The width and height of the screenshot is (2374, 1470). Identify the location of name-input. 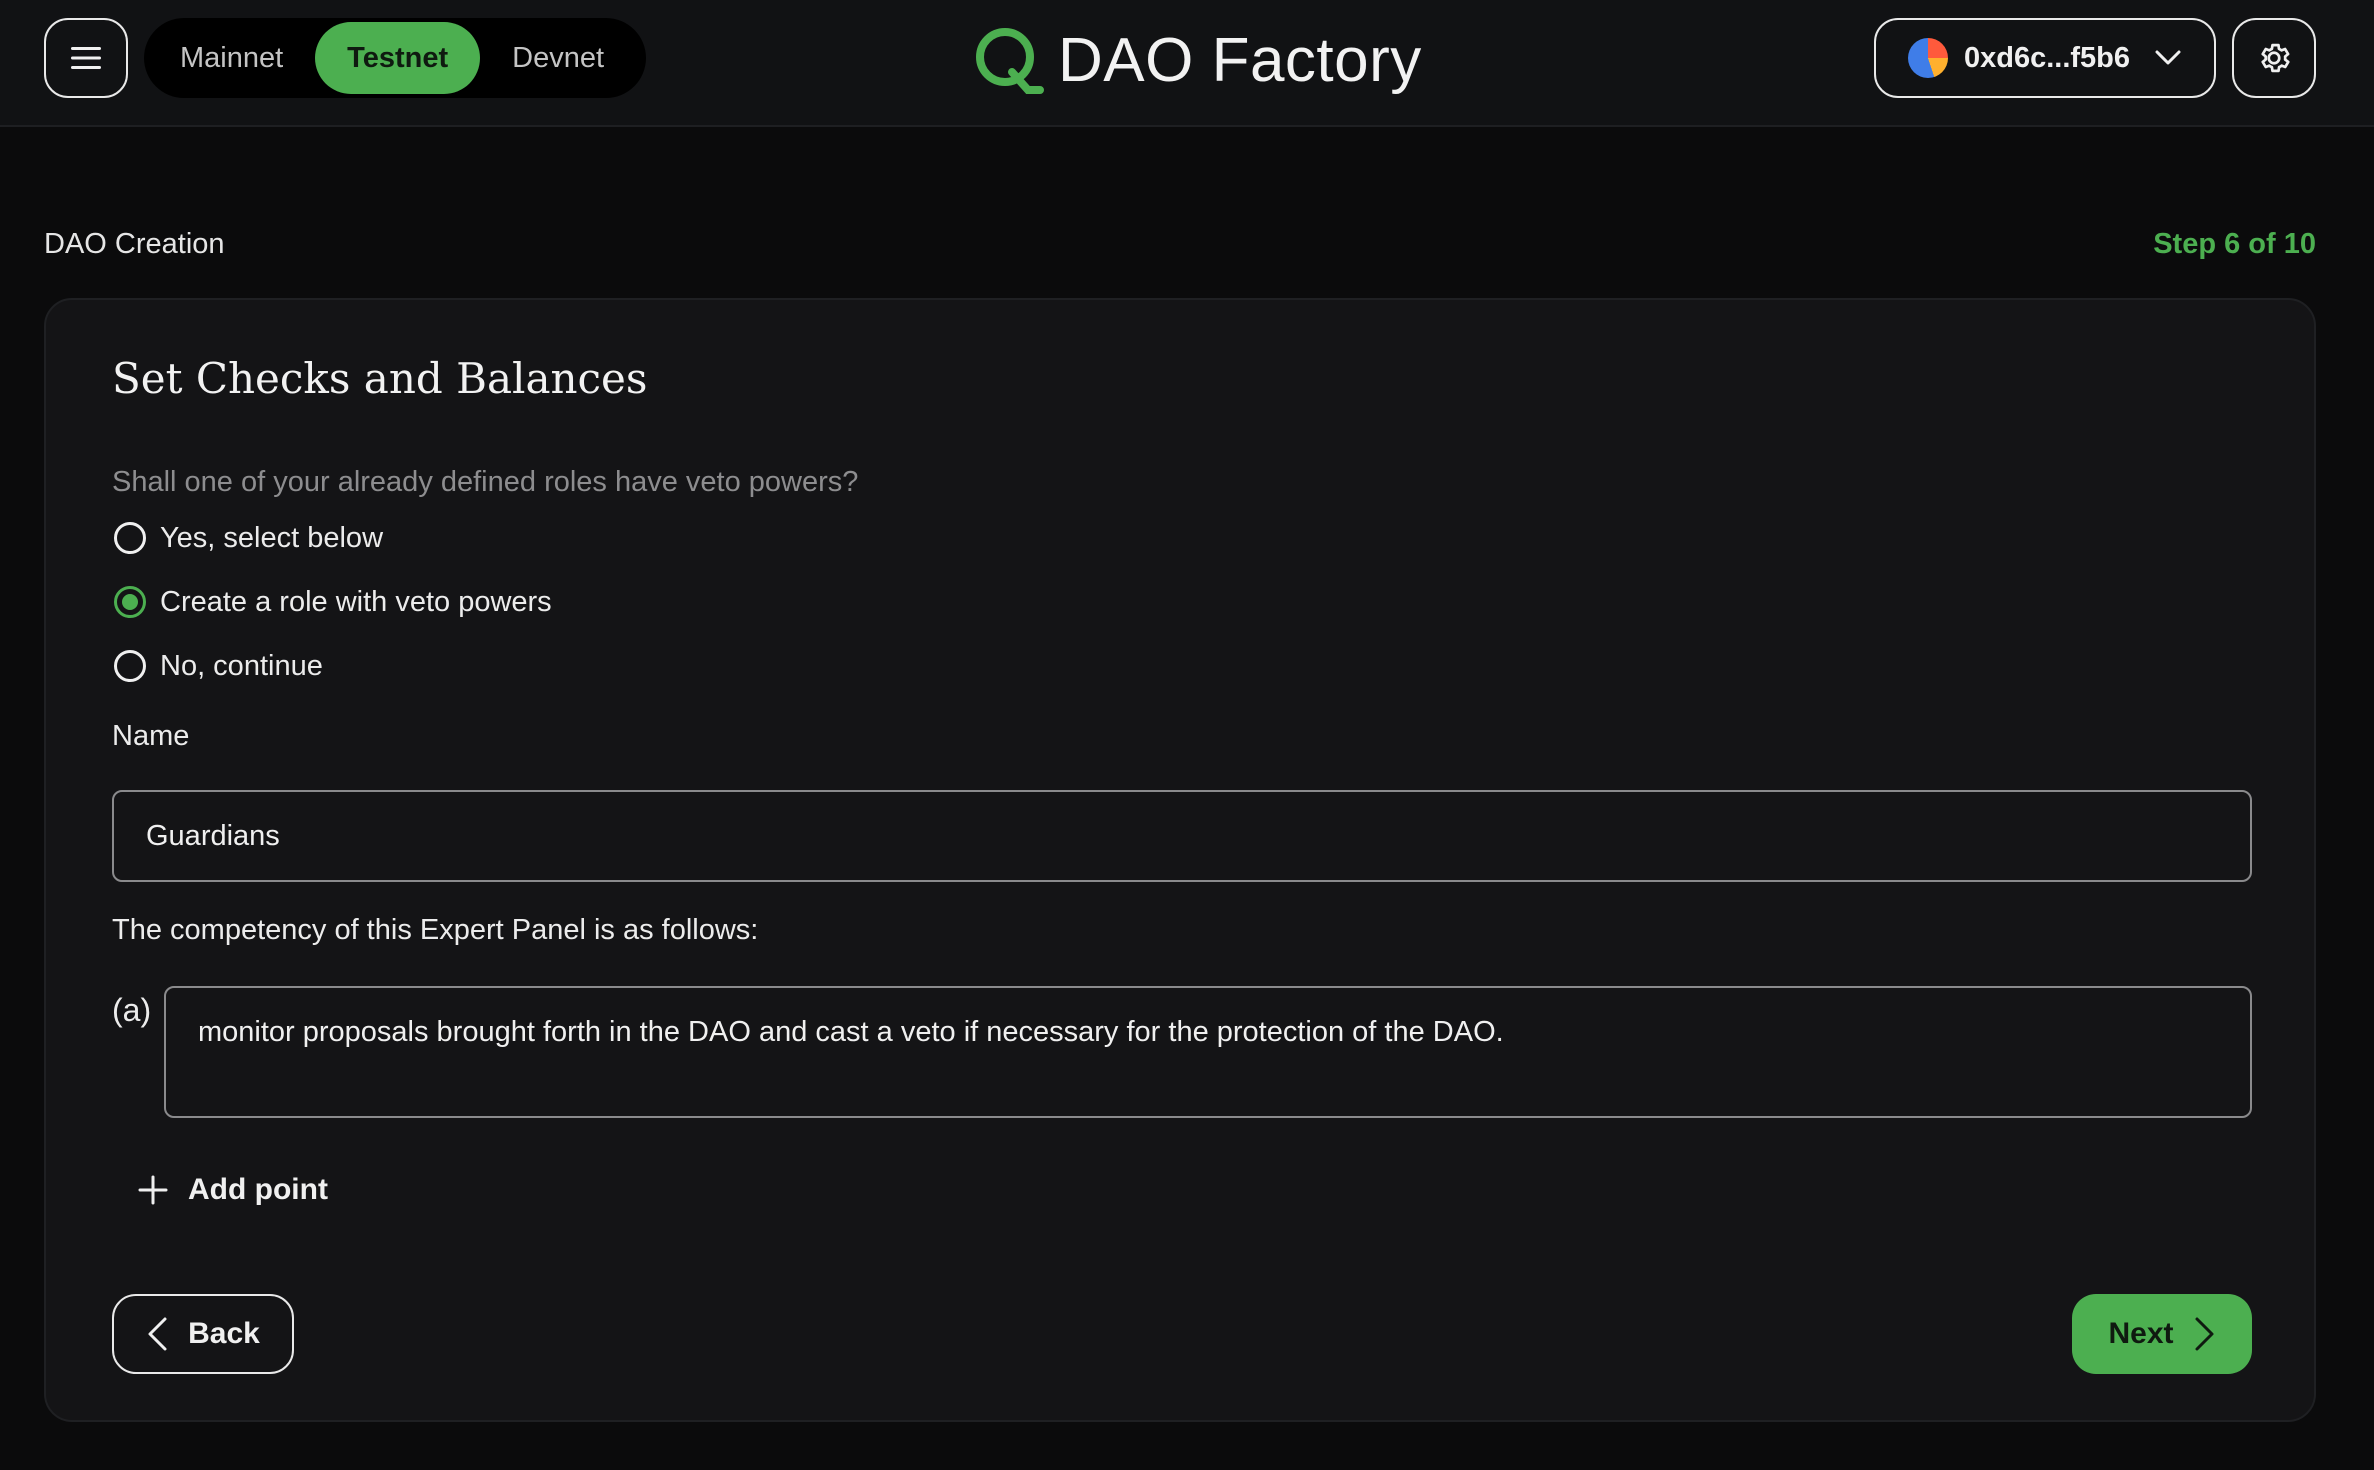
(1182, 836).